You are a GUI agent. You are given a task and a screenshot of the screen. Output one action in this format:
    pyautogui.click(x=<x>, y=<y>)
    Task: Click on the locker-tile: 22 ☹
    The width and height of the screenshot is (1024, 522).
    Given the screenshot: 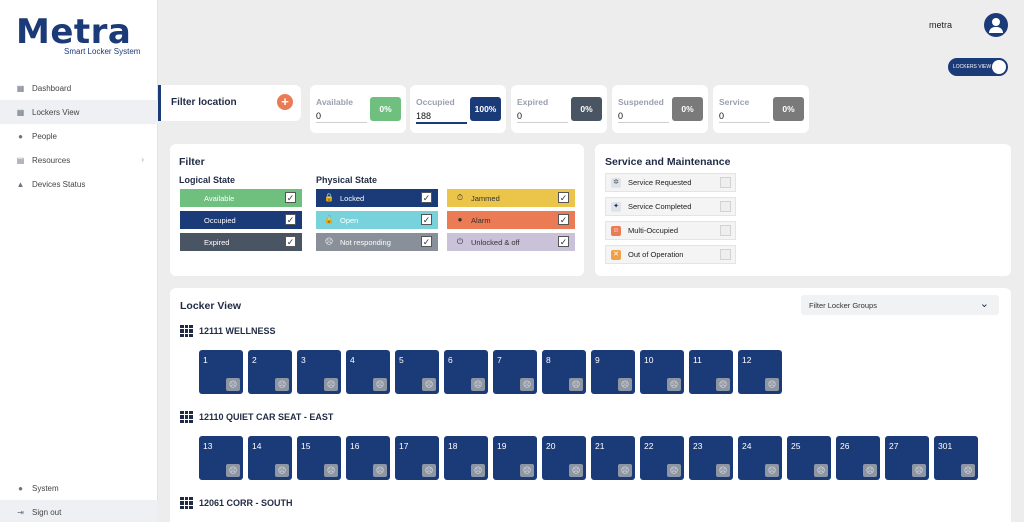 What is the action you would take?
    pyautogui.click(x=662, y=458)
    